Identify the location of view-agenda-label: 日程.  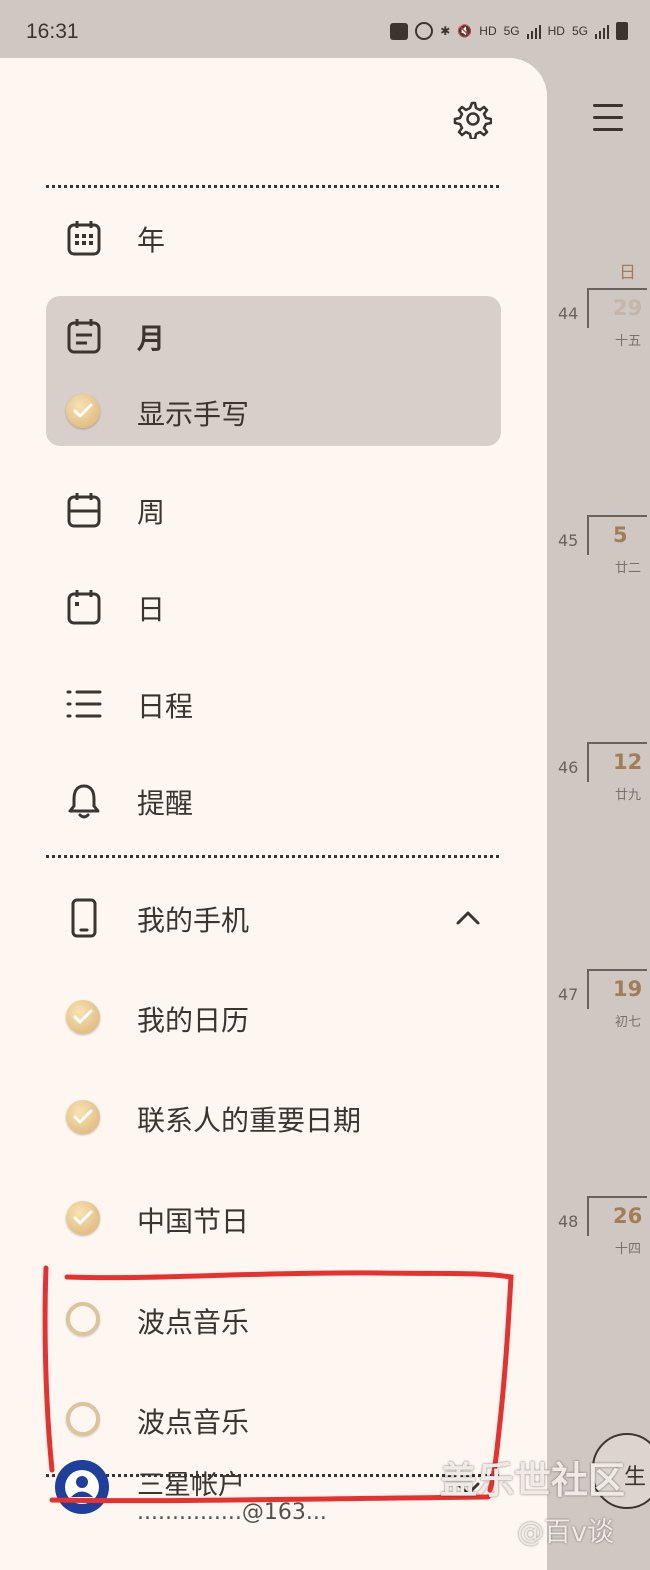
(165, 706).